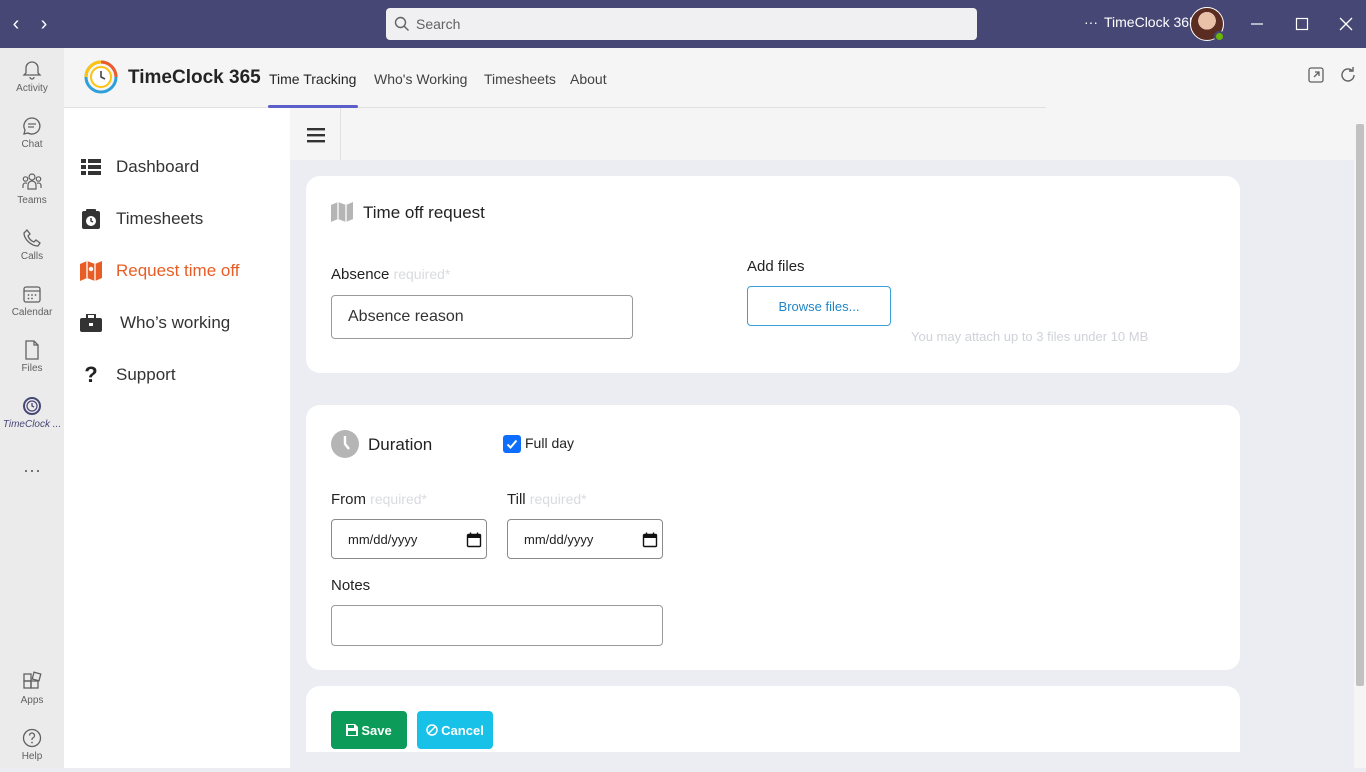 This screenshot has width=1366, height=772. I want to click on rail-item-calls: Calls, so click(32, 244).